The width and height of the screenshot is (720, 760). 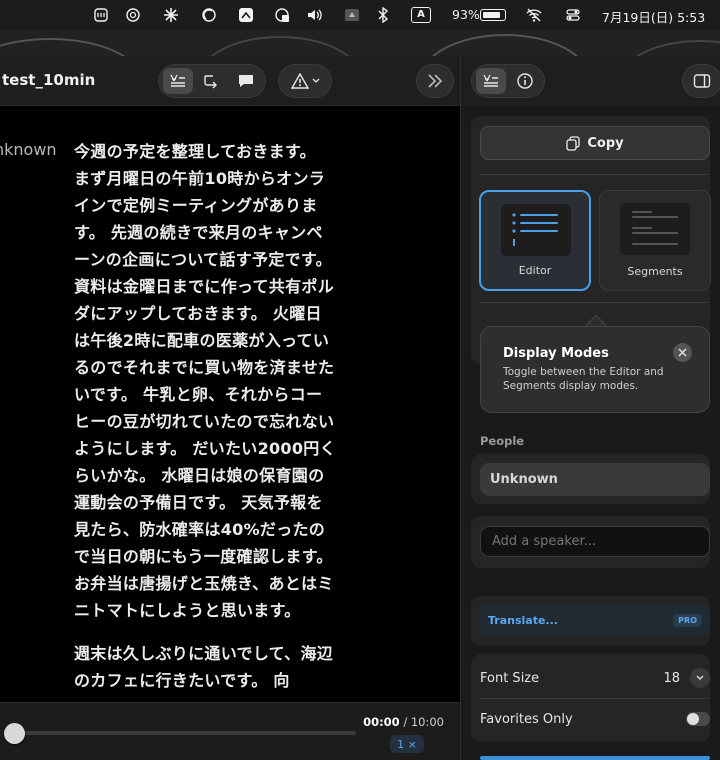 I want to click on segments-mode-card: Segments, so click(x=655, y=240).